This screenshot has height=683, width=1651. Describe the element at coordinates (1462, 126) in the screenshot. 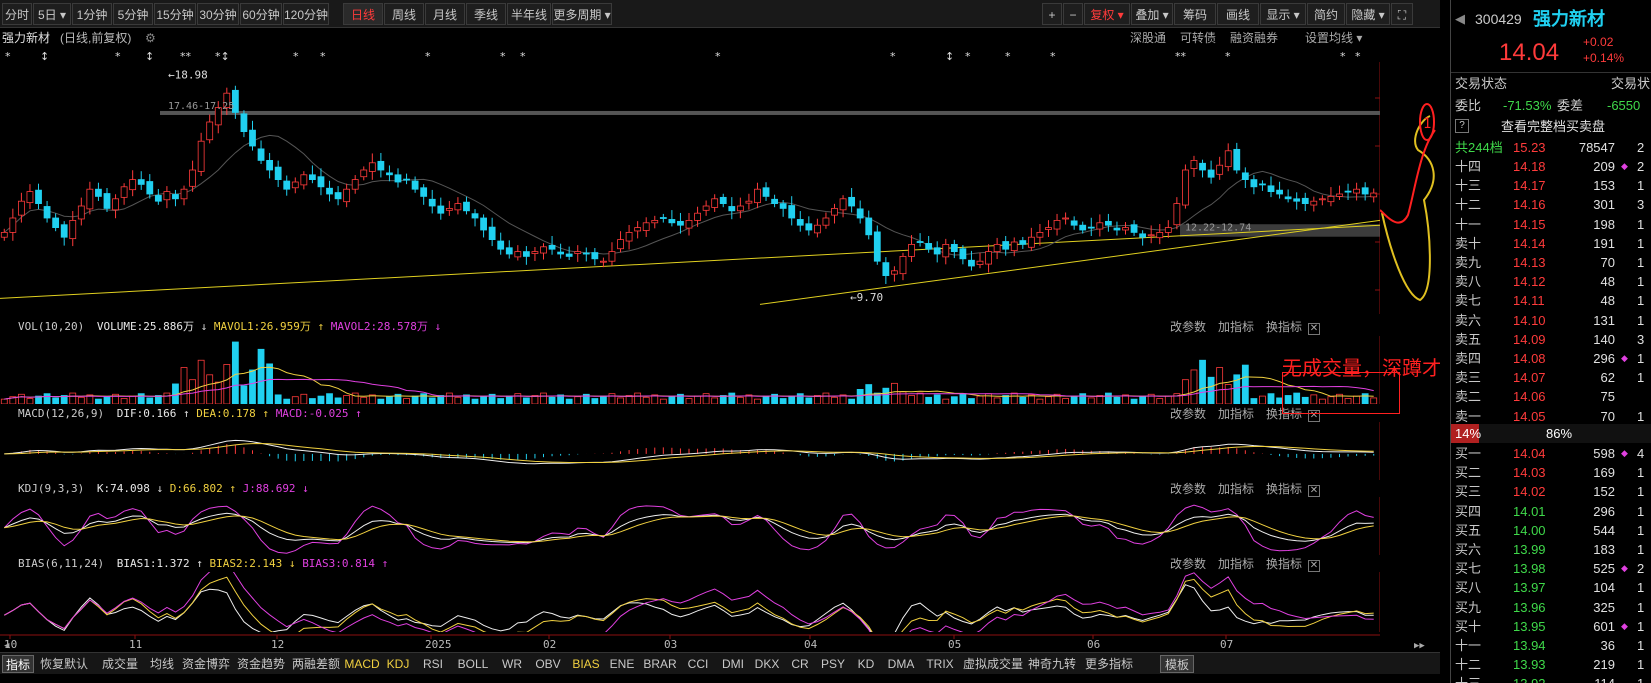

I see `help-icon: ?` at that location.